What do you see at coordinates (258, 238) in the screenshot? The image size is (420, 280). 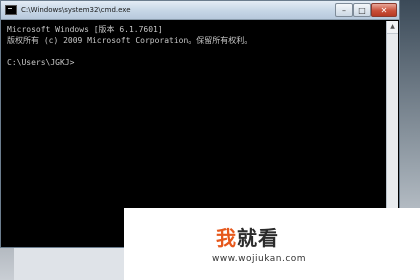 I see `watermark-logo-rest: 就看` at bounding box center [258, 238].